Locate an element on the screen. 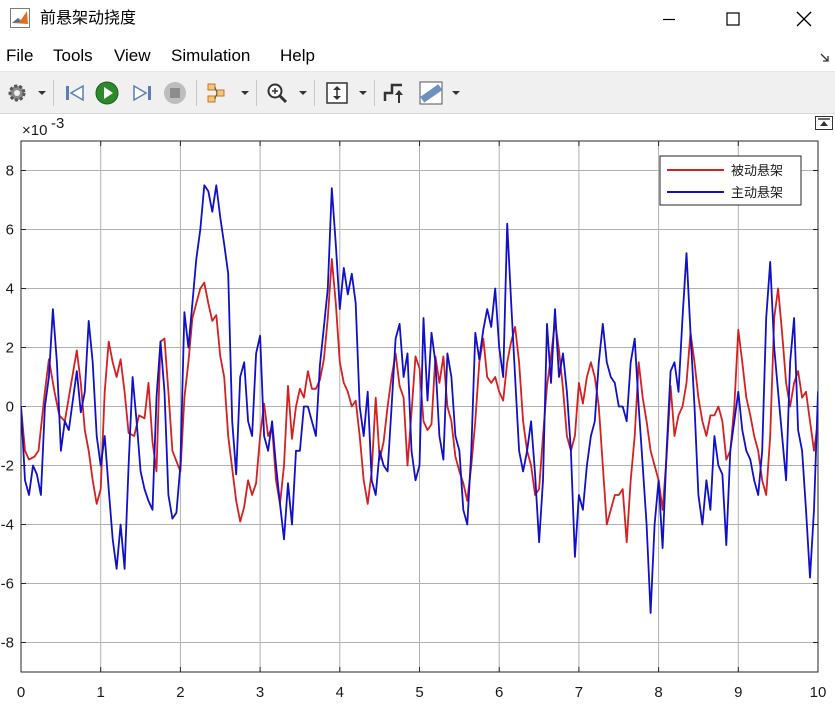 Image resolution: width=835 pixels, height=706 pixels. menu-view: View is located at coordinates (132, 56).